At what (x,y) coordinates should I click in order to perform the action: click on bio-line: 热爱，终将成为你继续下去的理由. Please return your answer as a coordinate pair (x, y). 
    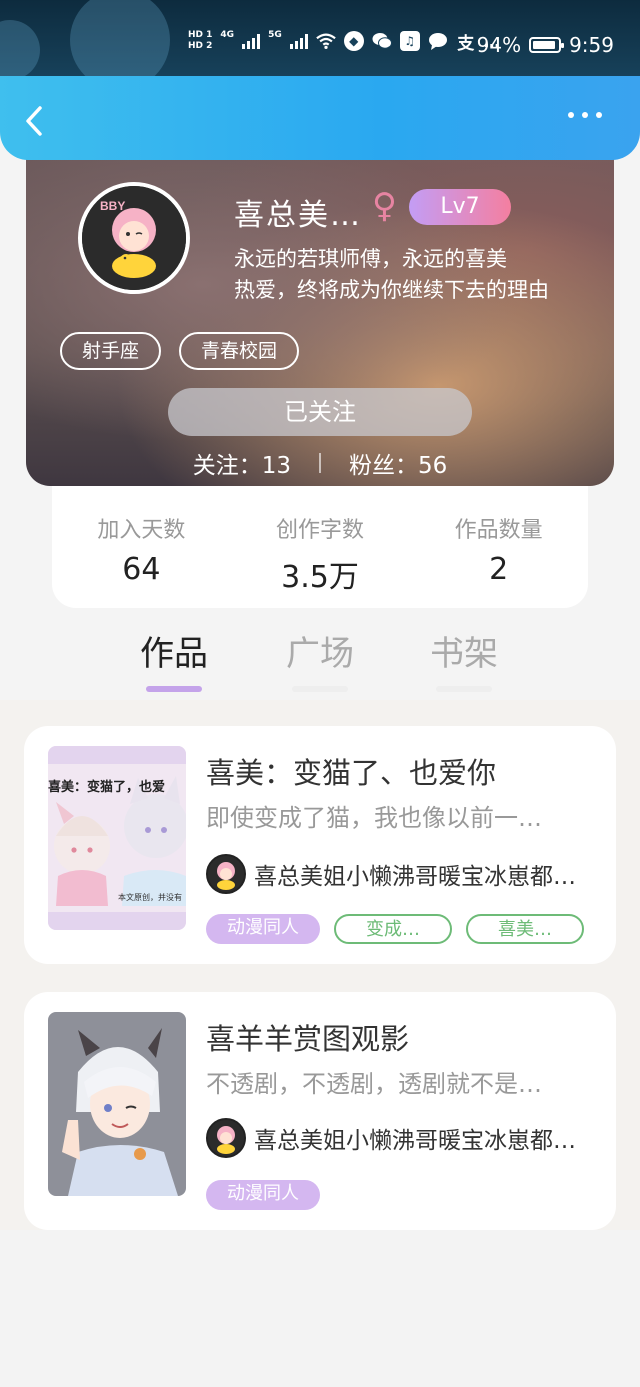
    Looking at the image, I should click on (391, 290).